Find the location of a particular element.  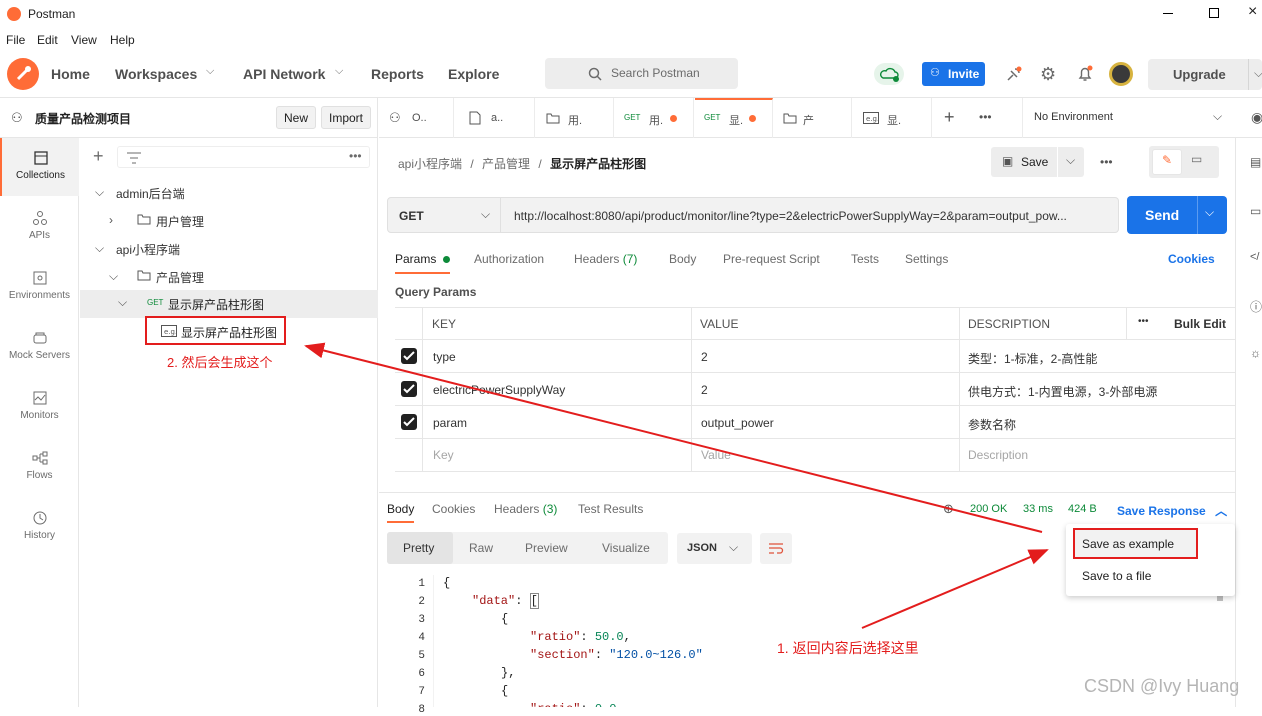

info-icon: ⓘ is located at coordinates (1256, 306).